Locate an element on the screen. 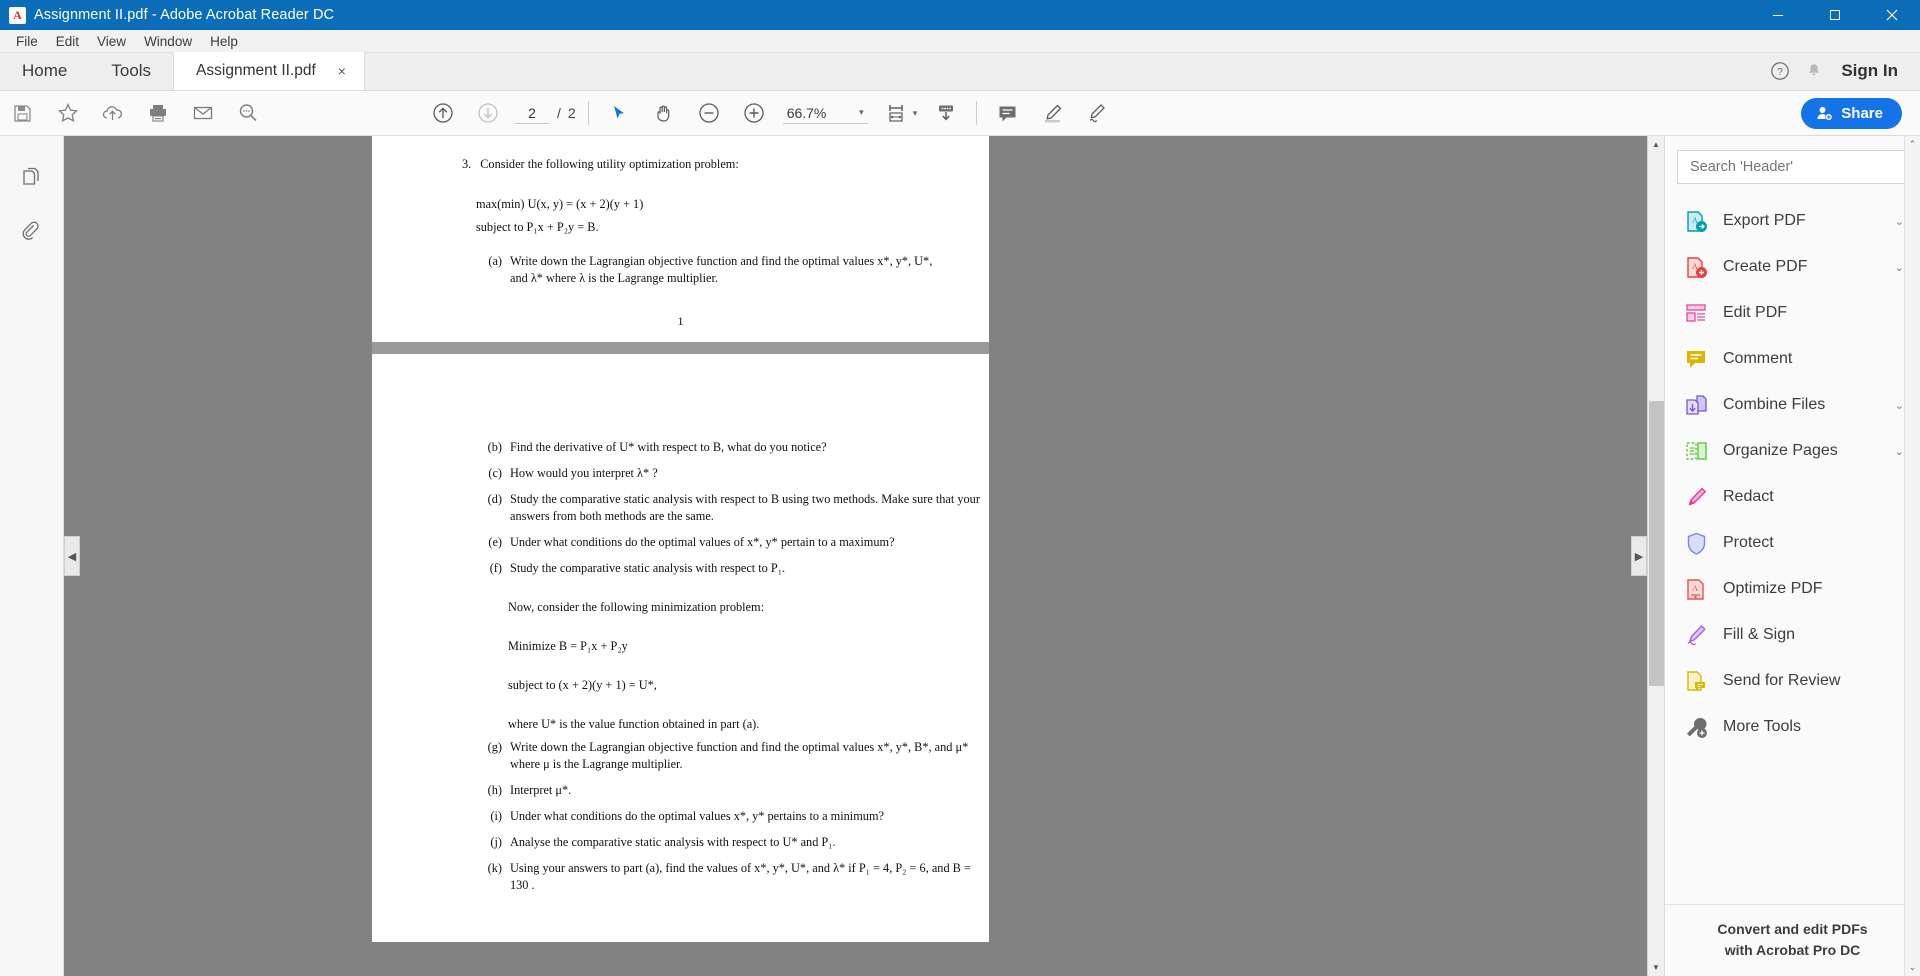 The height and width of the screenshot is (976, 1920). tool-label: Send for Review is located at coordinates (1782, 680).